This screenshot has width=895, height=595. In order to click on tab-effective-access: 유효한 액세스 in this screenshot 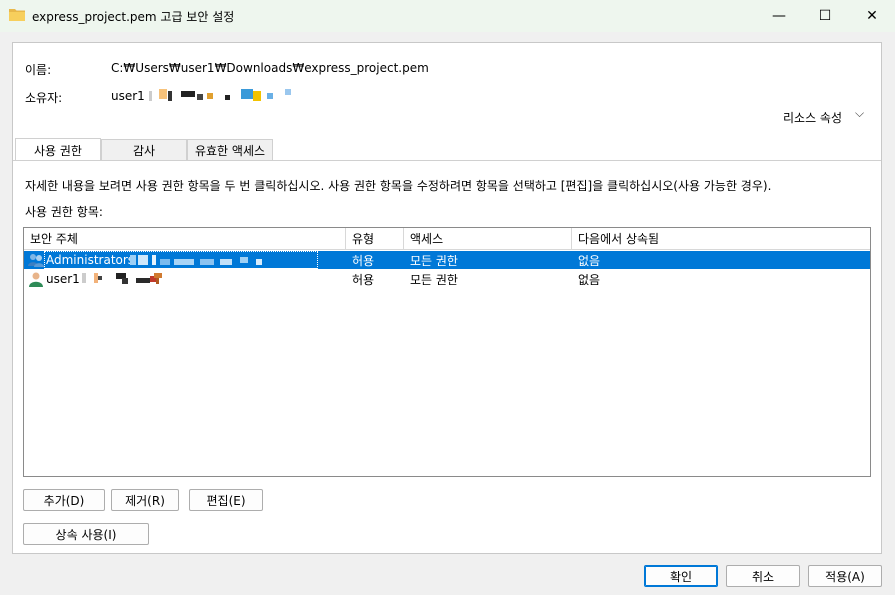, I will do `click(230, 149)`.